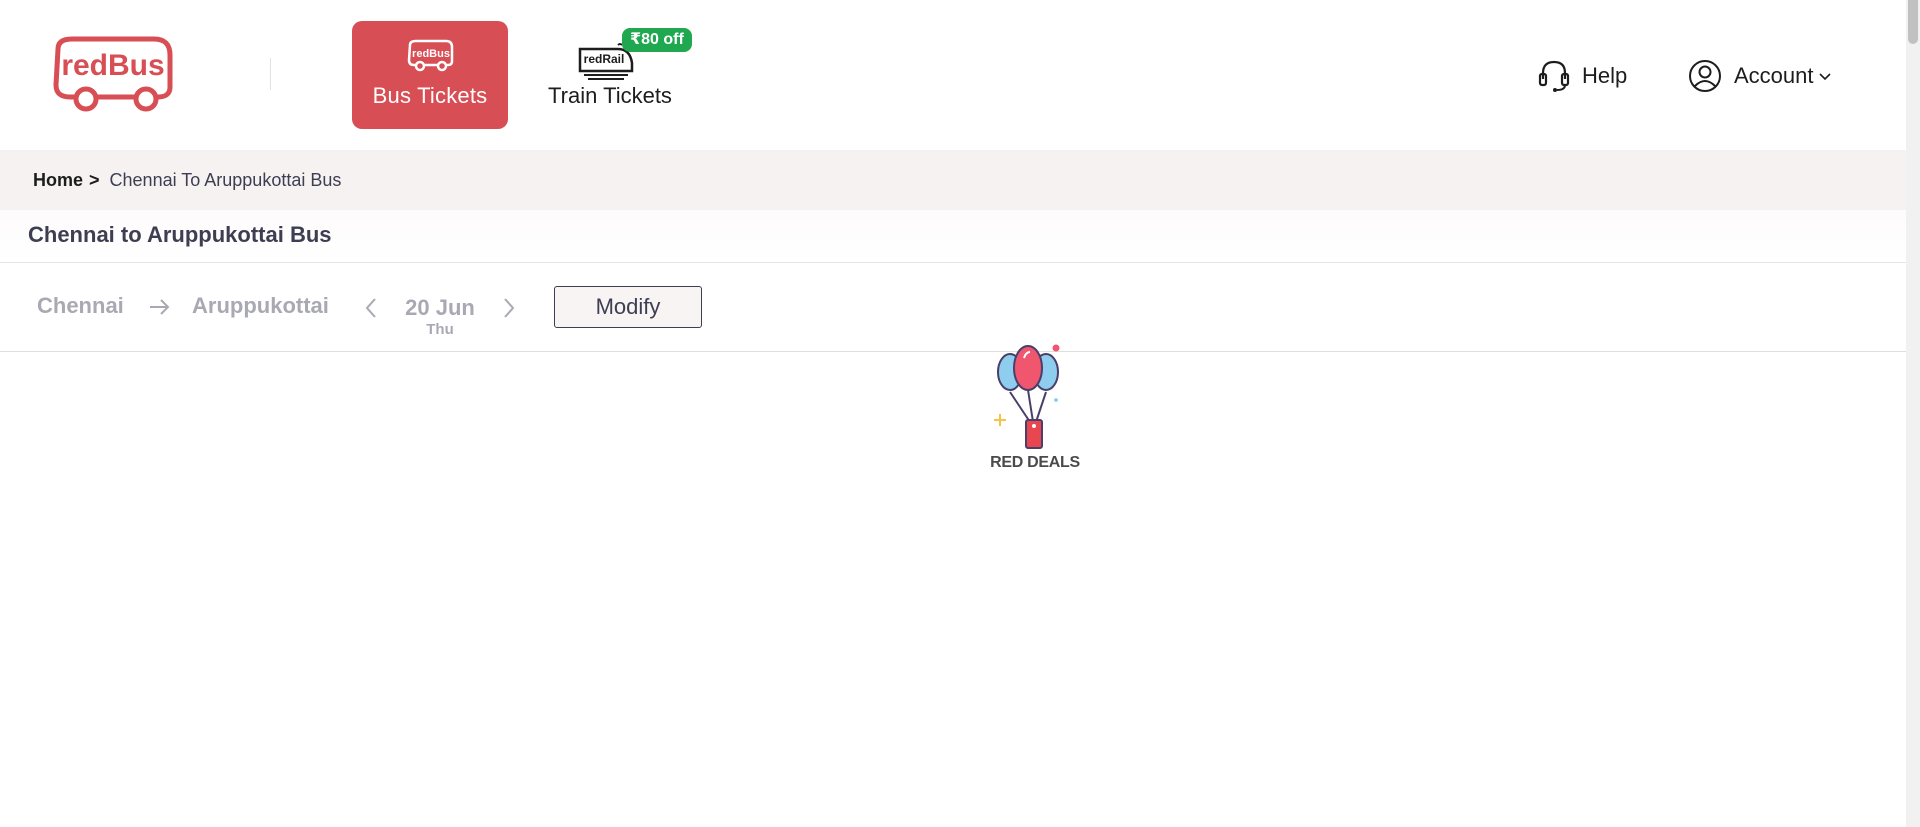 The width and height of the screenshot is (1920, 827). I want to click on headset-icon, so click(1554, 76).